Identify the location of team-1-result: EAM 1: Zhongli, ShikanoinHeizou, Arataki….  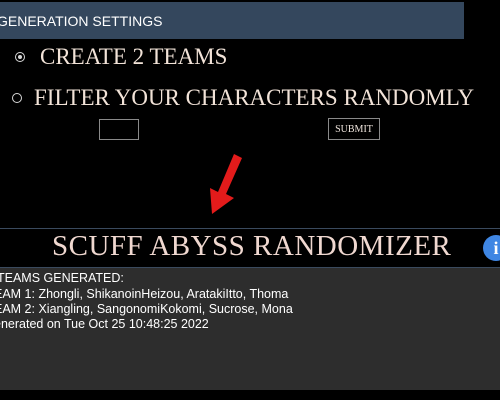
(144, 294).